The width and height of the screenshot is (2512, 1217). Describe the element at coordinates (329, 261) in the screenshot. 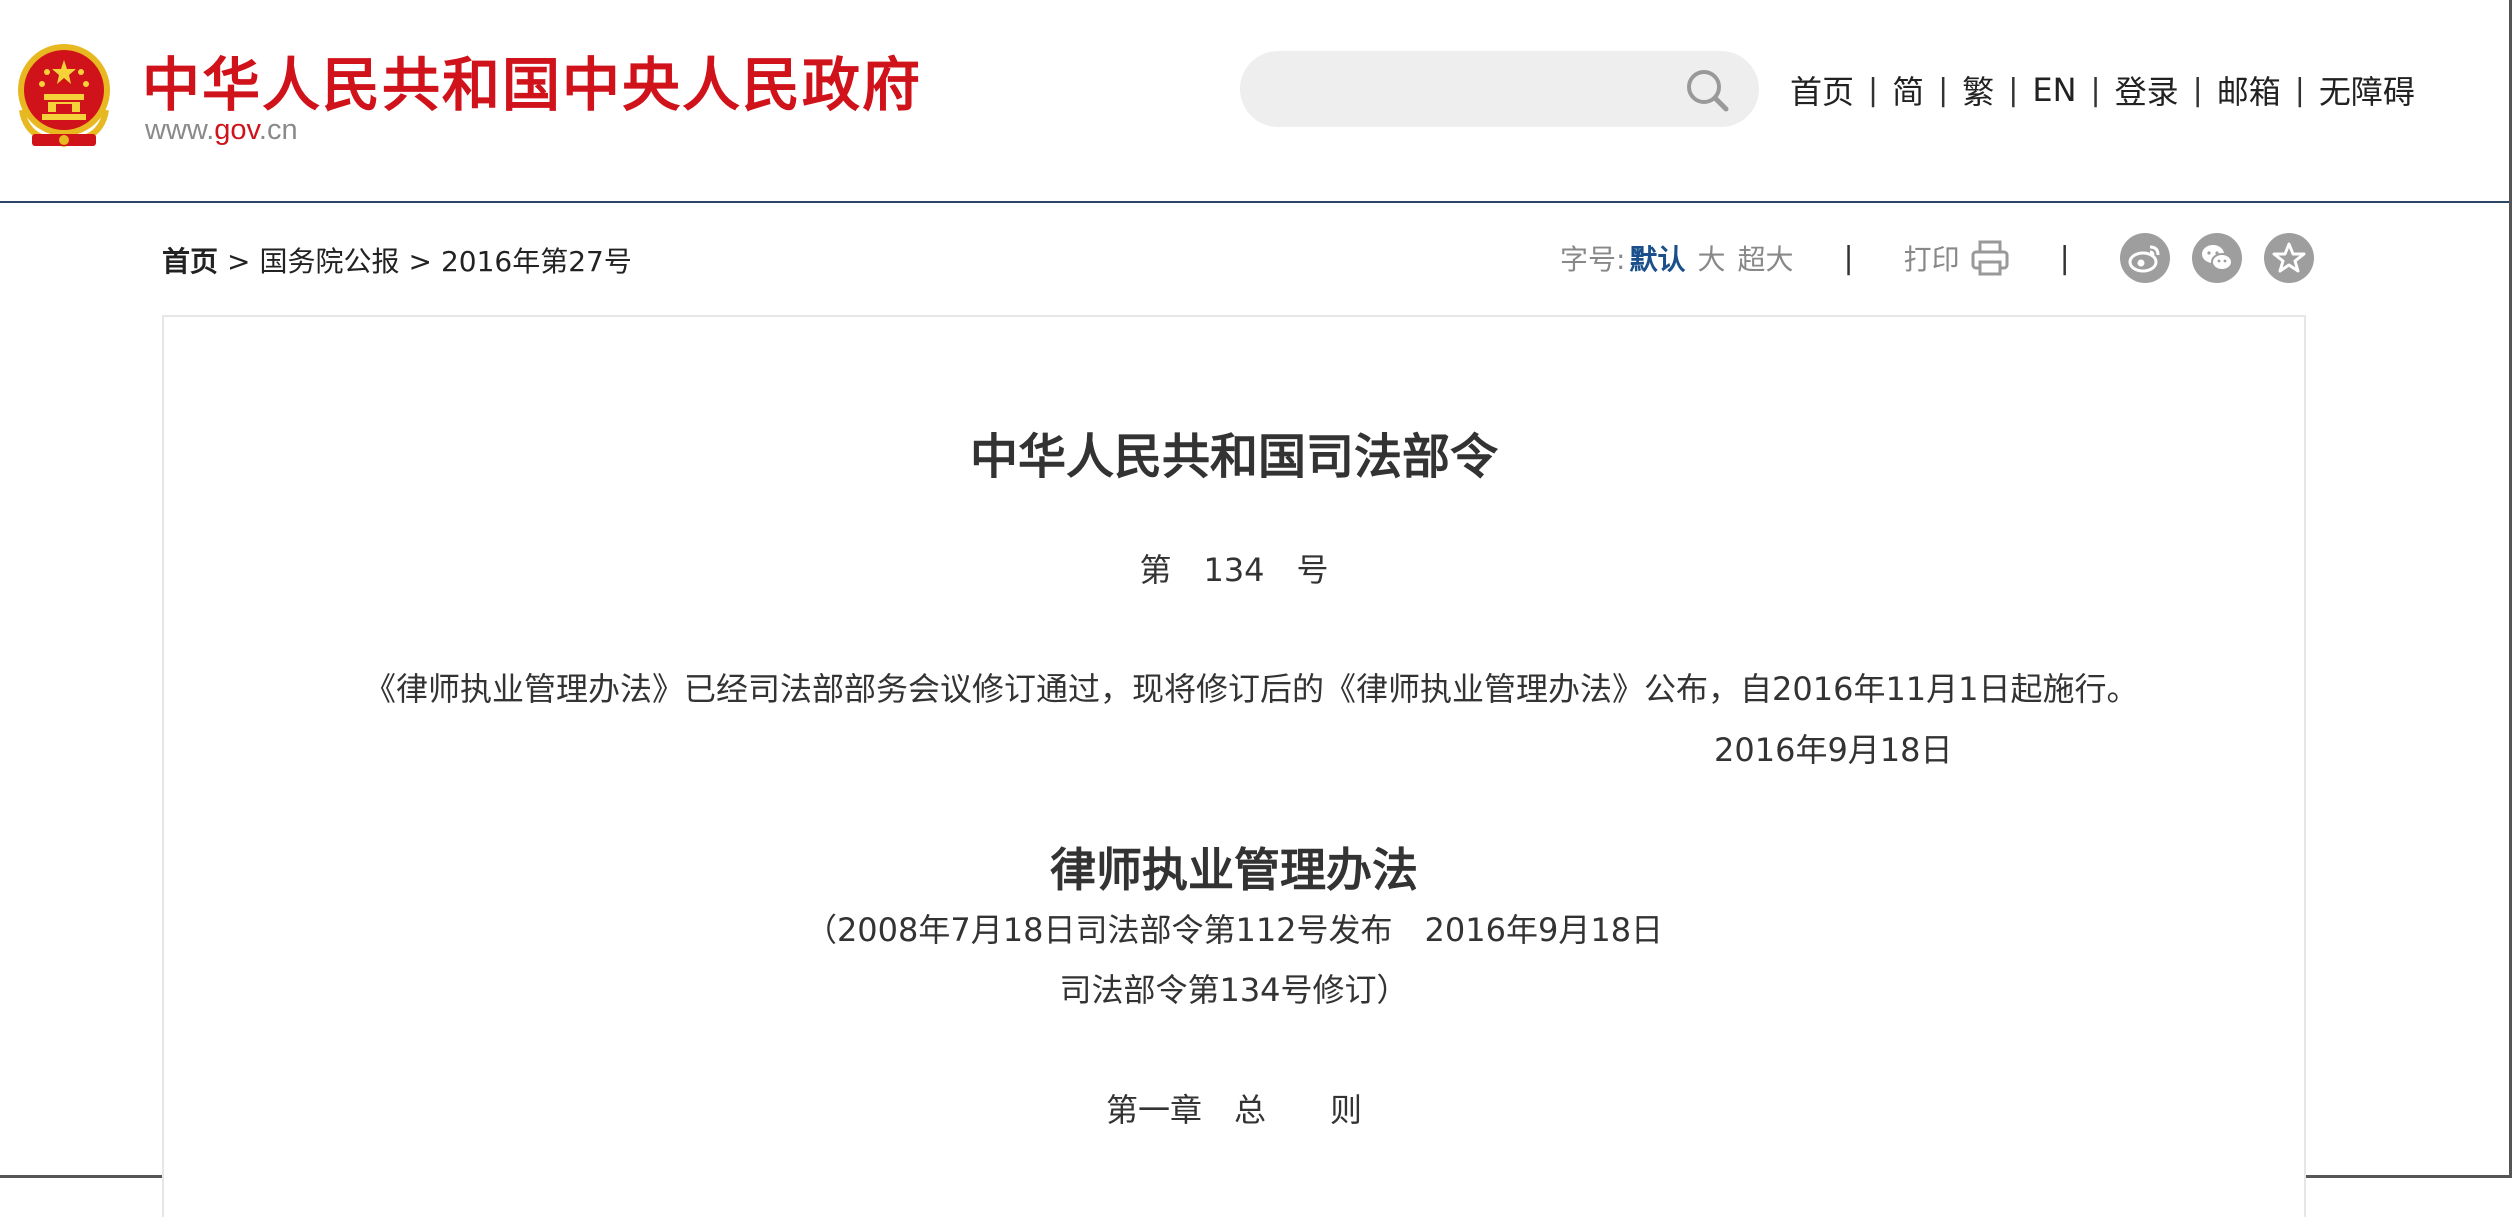

I see `breadcrumb-gazette: 国务院公报` at that location.